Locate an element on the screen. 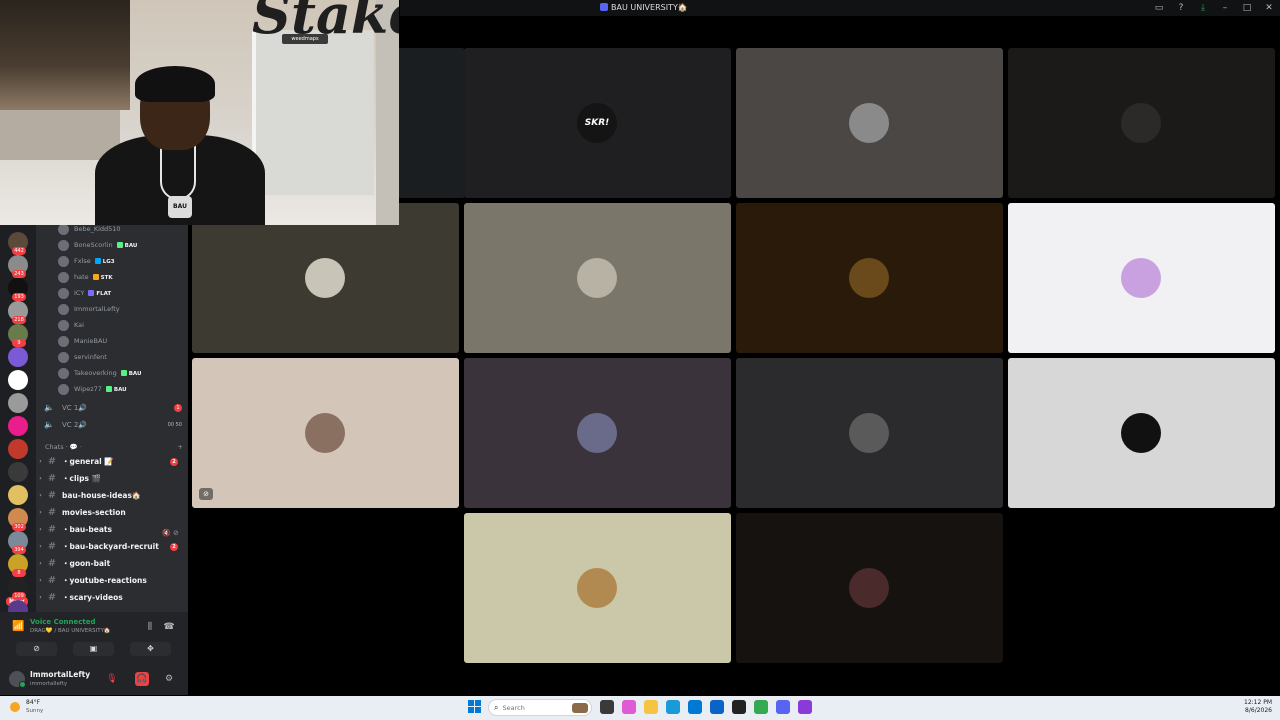  voice-user: Takeoverking BAU is located at coordinates (99, 373).